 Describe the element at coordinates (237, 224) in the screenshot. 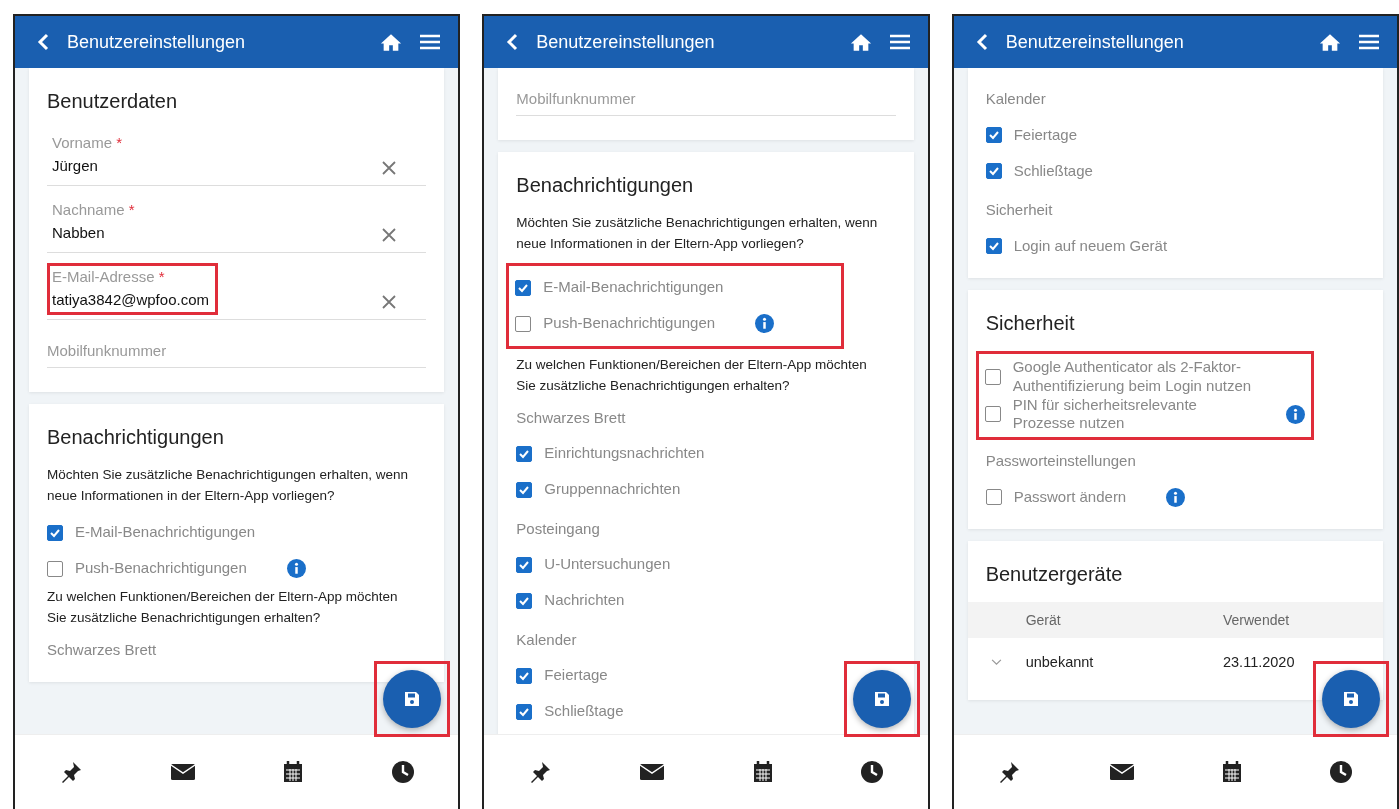

I see `text-field: Nachname * Nabben` at that location.